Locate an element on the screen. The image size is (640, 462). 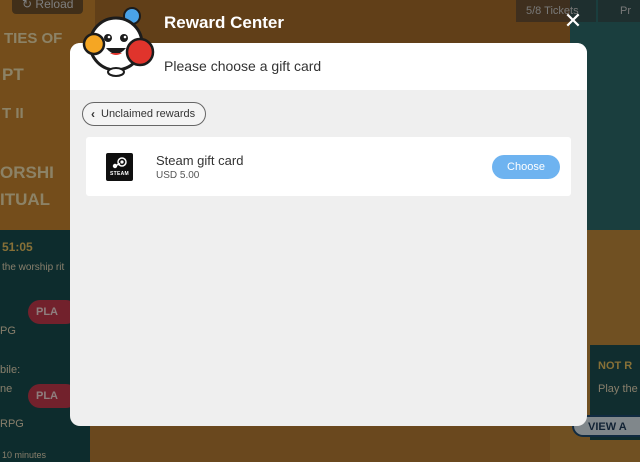
reward-card: STEAM Steam gift card USD 5.00 Choose is located at coordinates (328, 166).